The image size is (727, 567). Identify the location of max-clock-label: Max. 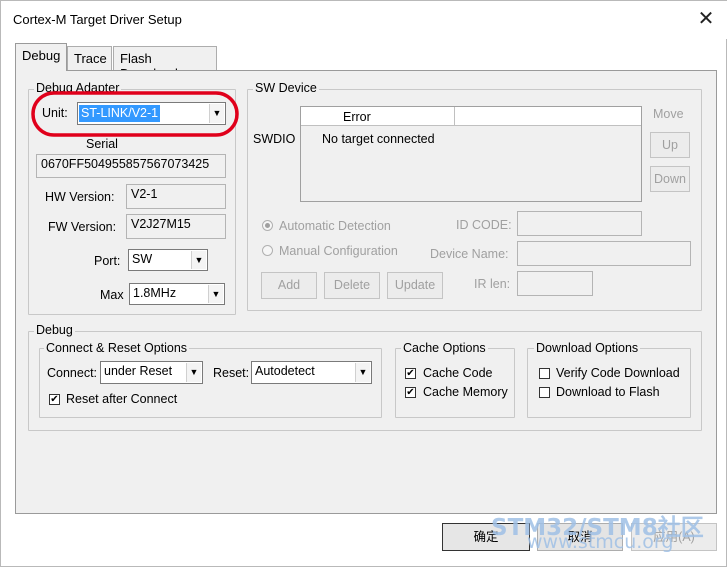
(112, 295).